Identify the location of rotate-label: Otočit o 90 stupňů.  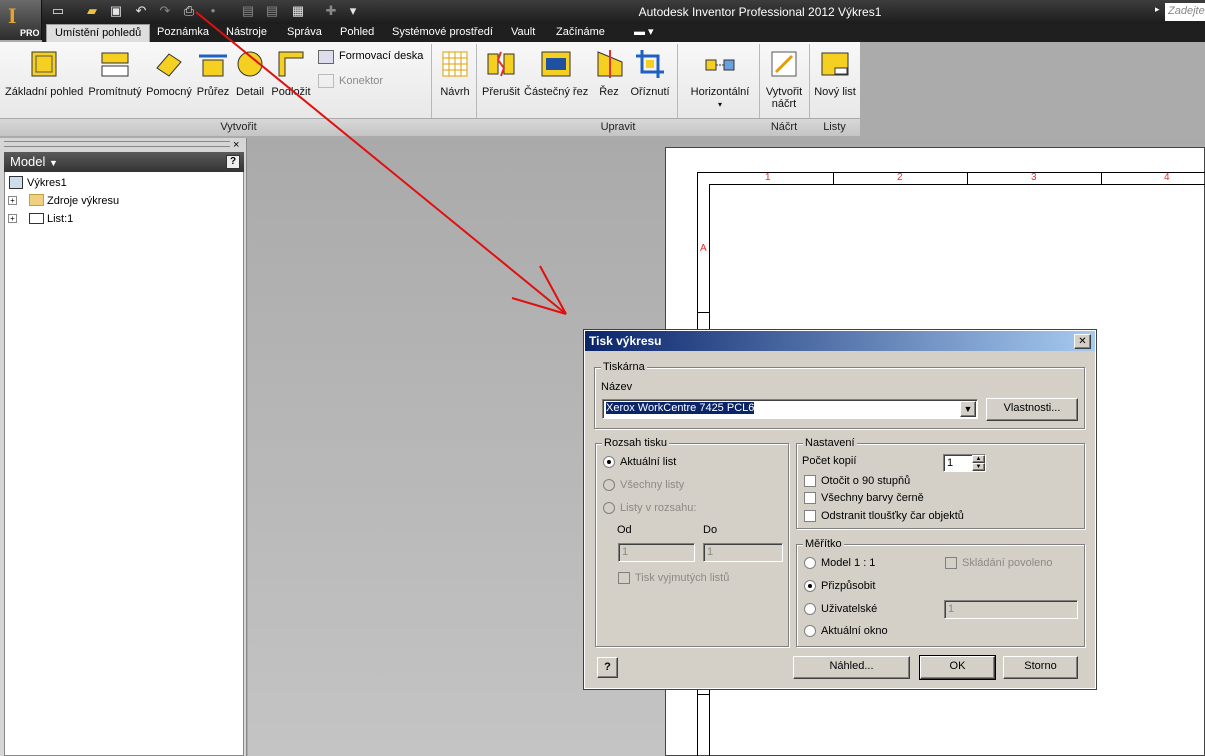
(866, 481).